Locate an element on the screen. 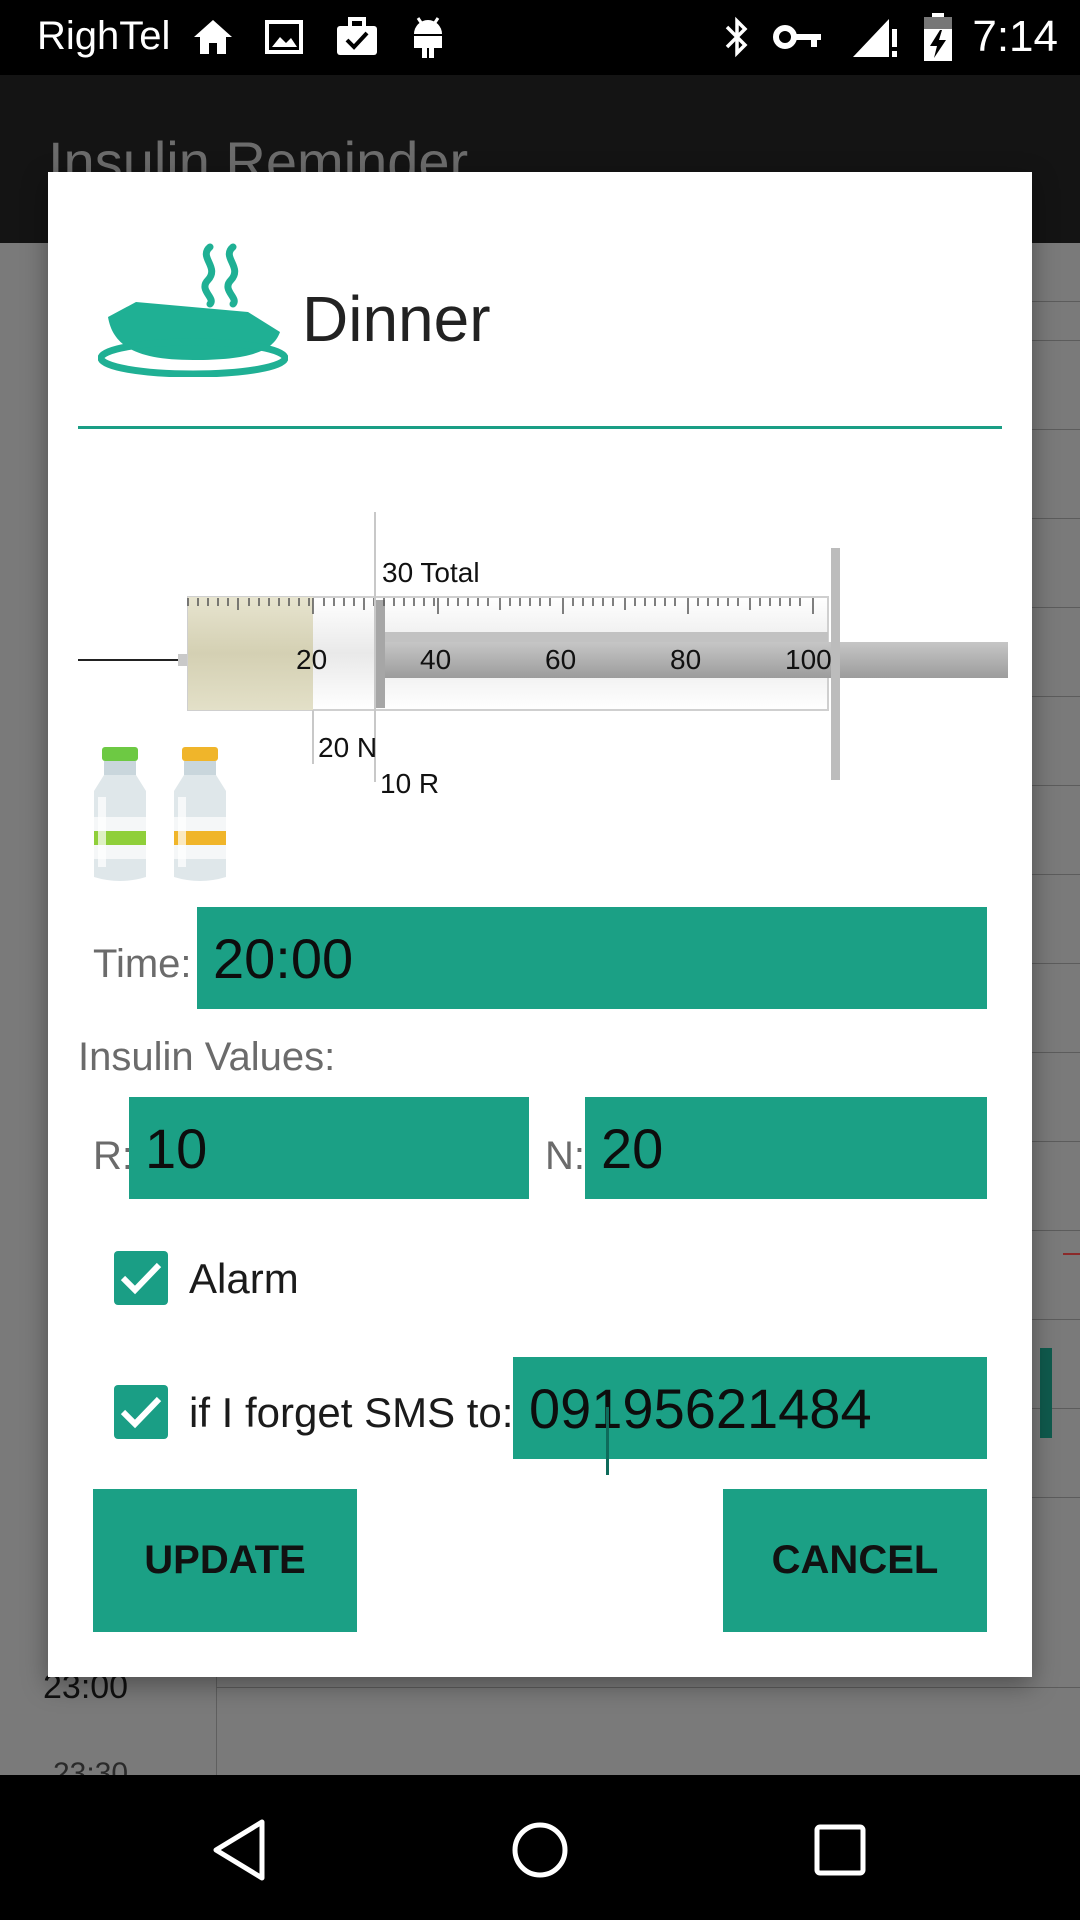  navigation-bar is located at coordinates (540, 1847).